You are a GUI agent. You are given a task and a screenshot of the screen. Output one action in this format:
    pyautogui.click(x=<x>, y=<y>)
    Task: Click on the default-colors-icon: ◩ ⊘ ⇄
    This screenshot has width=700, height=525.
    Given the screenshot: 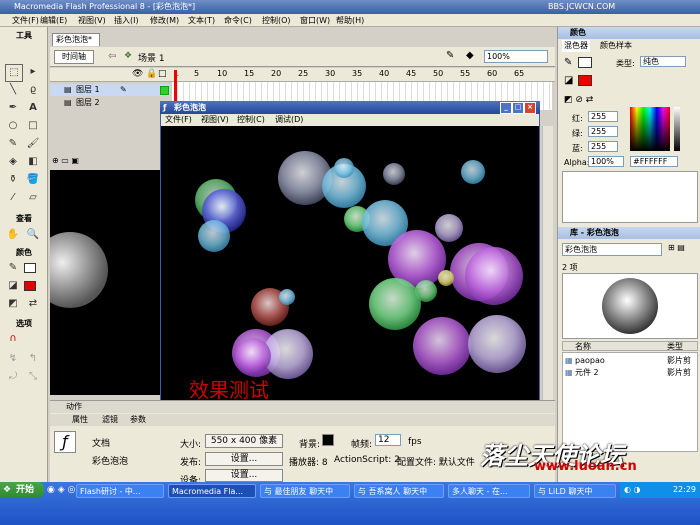 What is the action you would take?
    pyautogui.click(x=578, y=100)
    